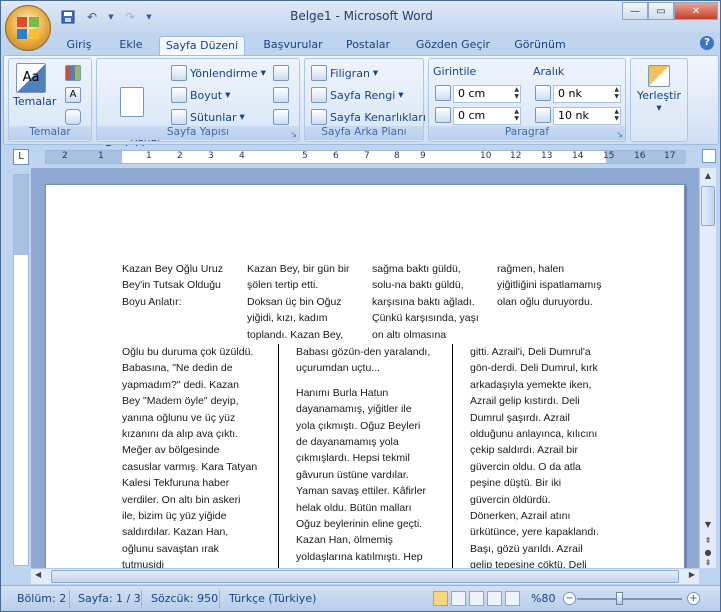 This screenshot has height=612, width=721. Describe the element at coordinates (629, 599) in the screenshot. I see `zoom-slider` at that location.